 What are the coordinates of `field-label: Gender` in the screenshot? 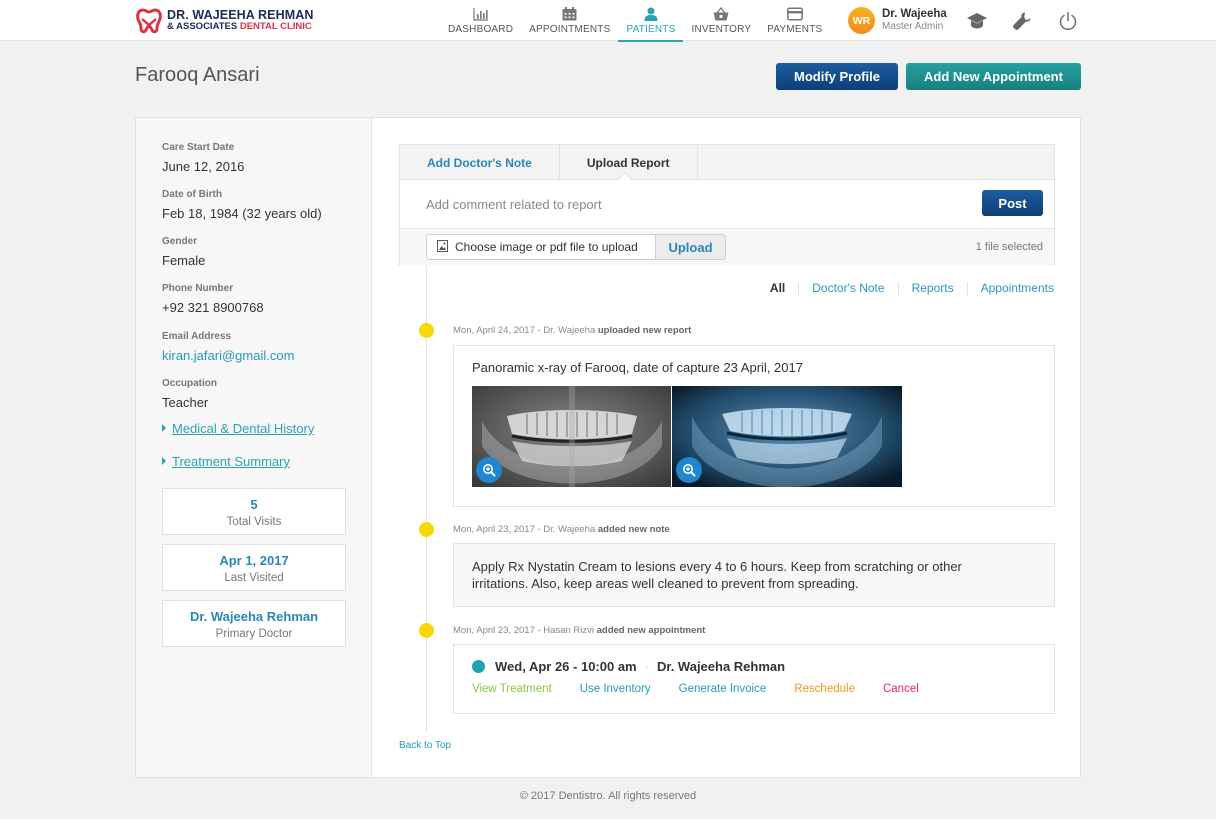 It's located at (180, 241).